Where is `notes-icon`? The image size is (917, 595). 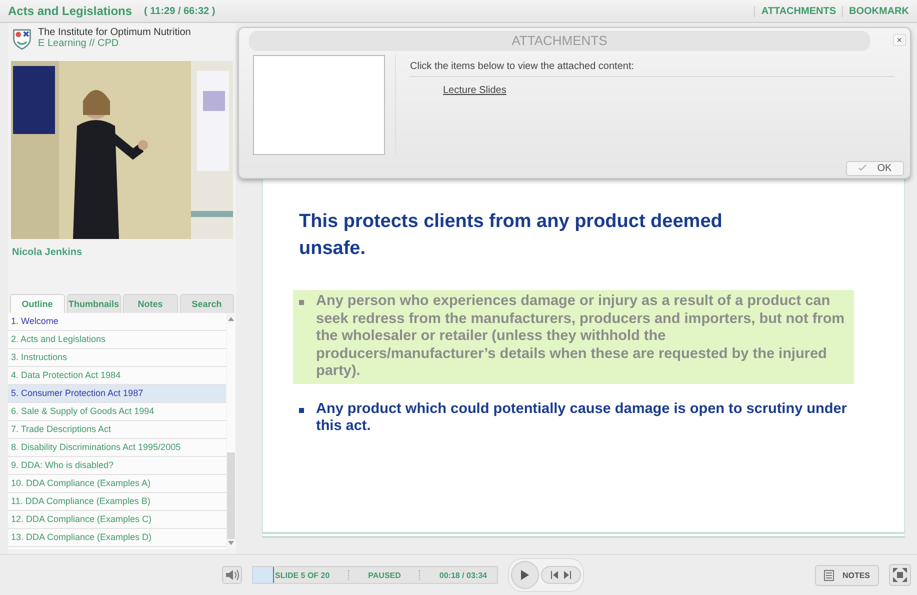 notes-icon is located at coordinates (829, 575).